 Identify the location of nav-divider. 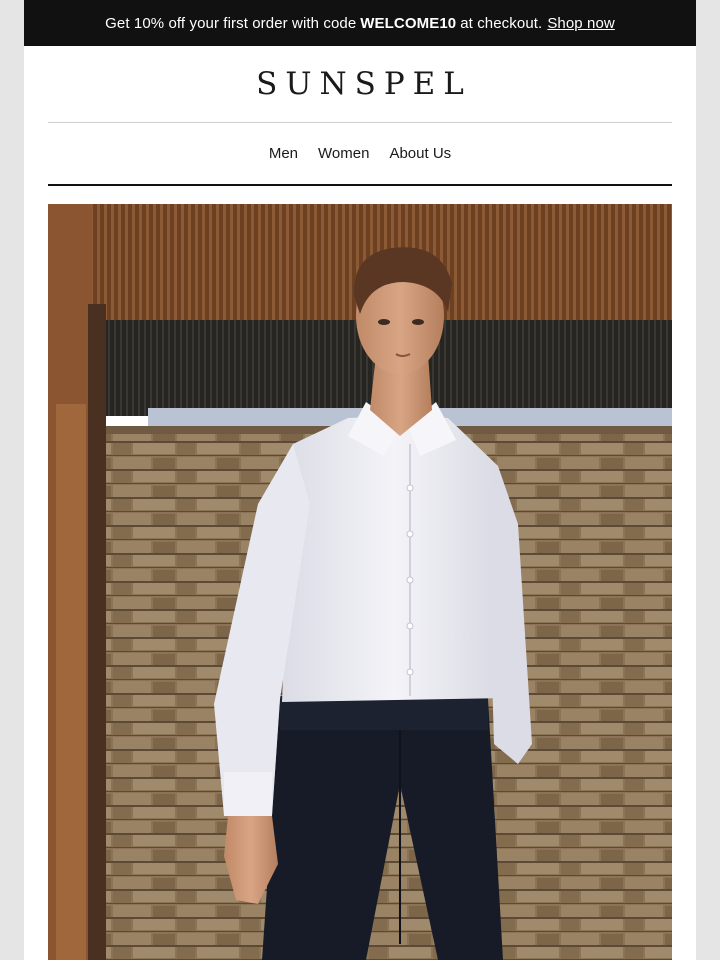
(360, 185).